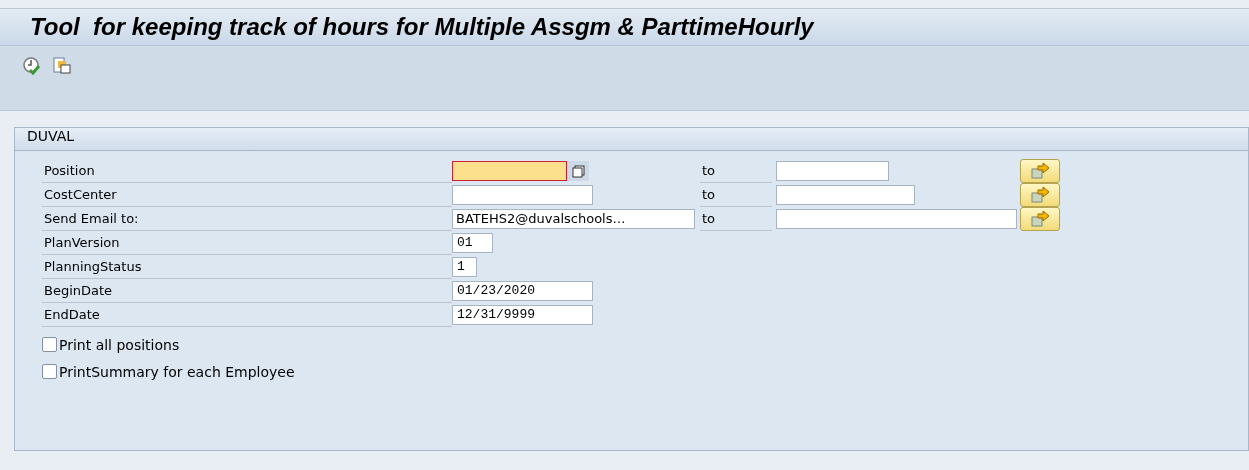 The height and width of the screenshot is (470, 1249). I want to click on window-title: Tool for keeping track of hours for Multiple Assgm & ParttimeHourly, so click(422, 27).